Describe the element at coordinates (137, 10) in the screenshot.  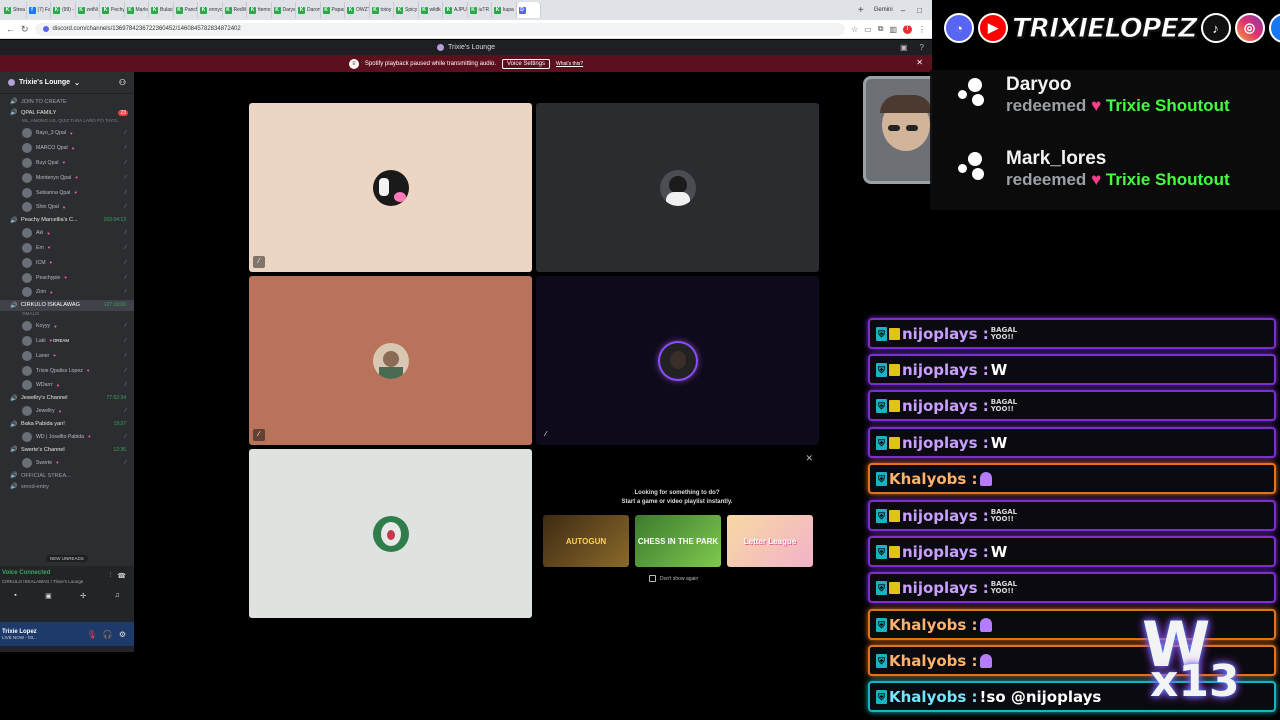
I see `browser-tab: K Marlo` at that location.